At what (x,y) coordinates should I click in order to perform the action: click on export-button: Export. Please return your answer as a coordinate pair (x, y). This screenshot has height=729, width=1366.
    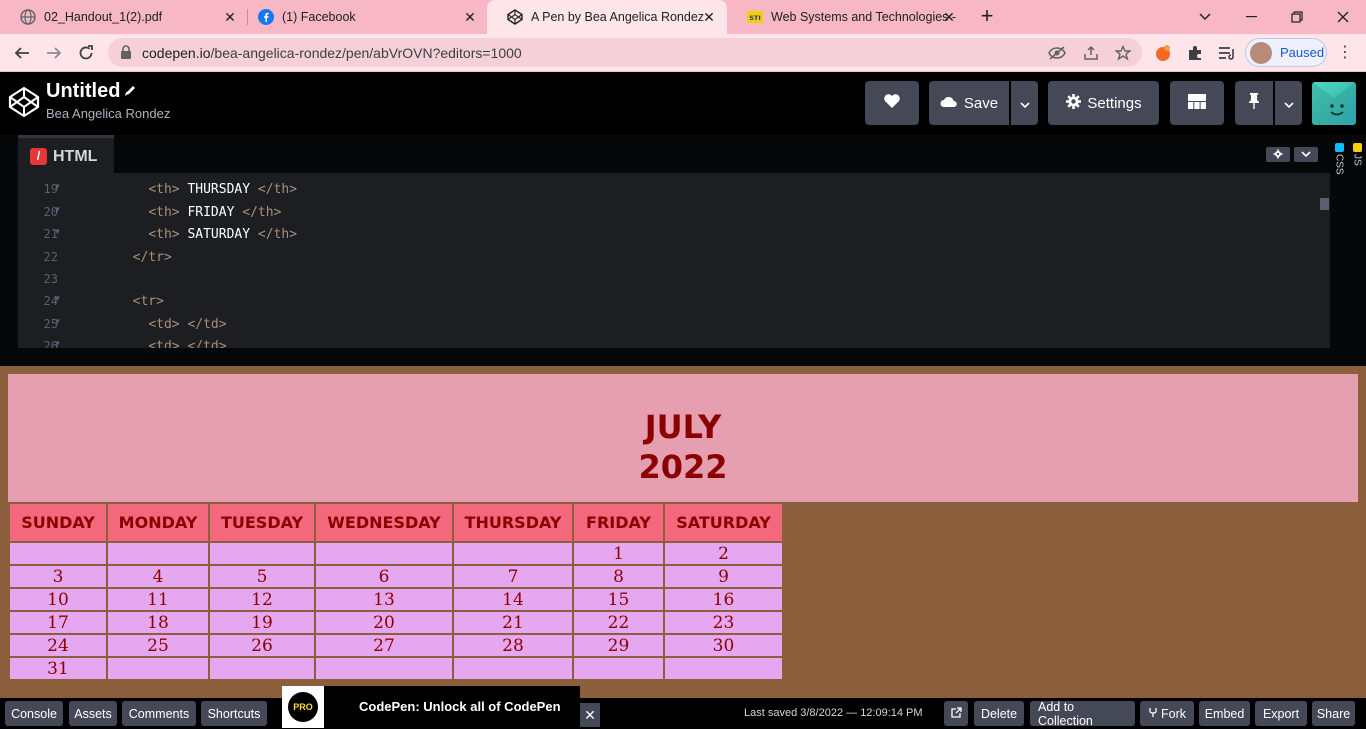
    Looking at the image, I should click on (1281, 713).